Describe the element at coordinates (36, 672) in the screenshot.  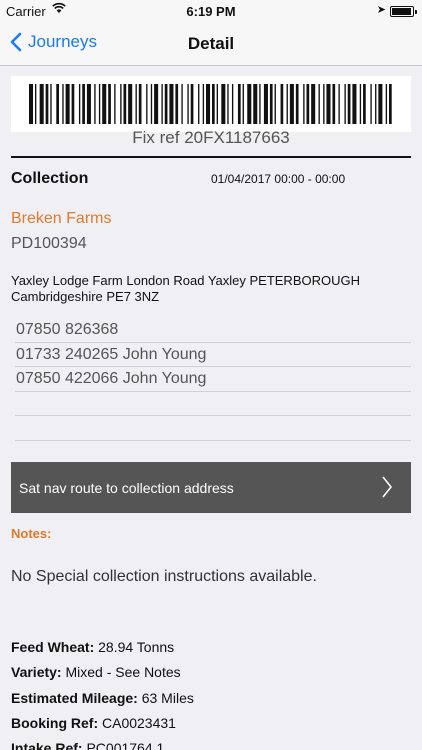
I see `detail-key: Variety:` at that location.